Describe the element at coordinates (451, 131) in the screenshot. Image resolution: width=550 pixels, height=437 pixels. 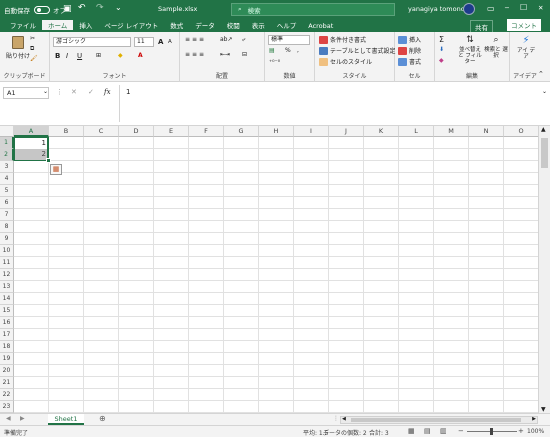
I see `column-header-m: M` at that location.